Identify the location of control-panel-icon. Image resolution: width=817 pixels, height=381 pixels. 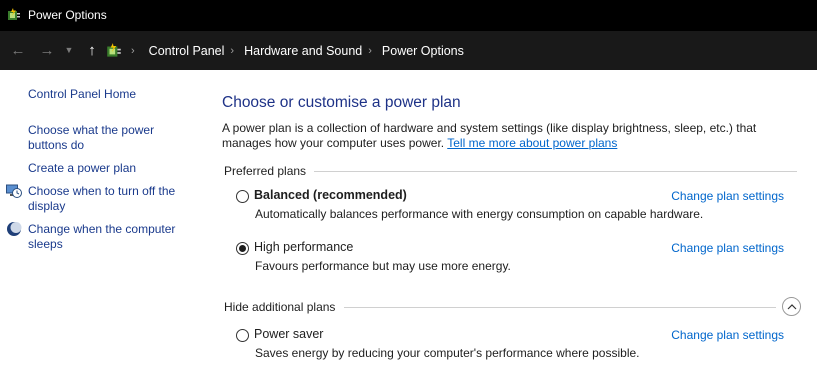
(114, 49).